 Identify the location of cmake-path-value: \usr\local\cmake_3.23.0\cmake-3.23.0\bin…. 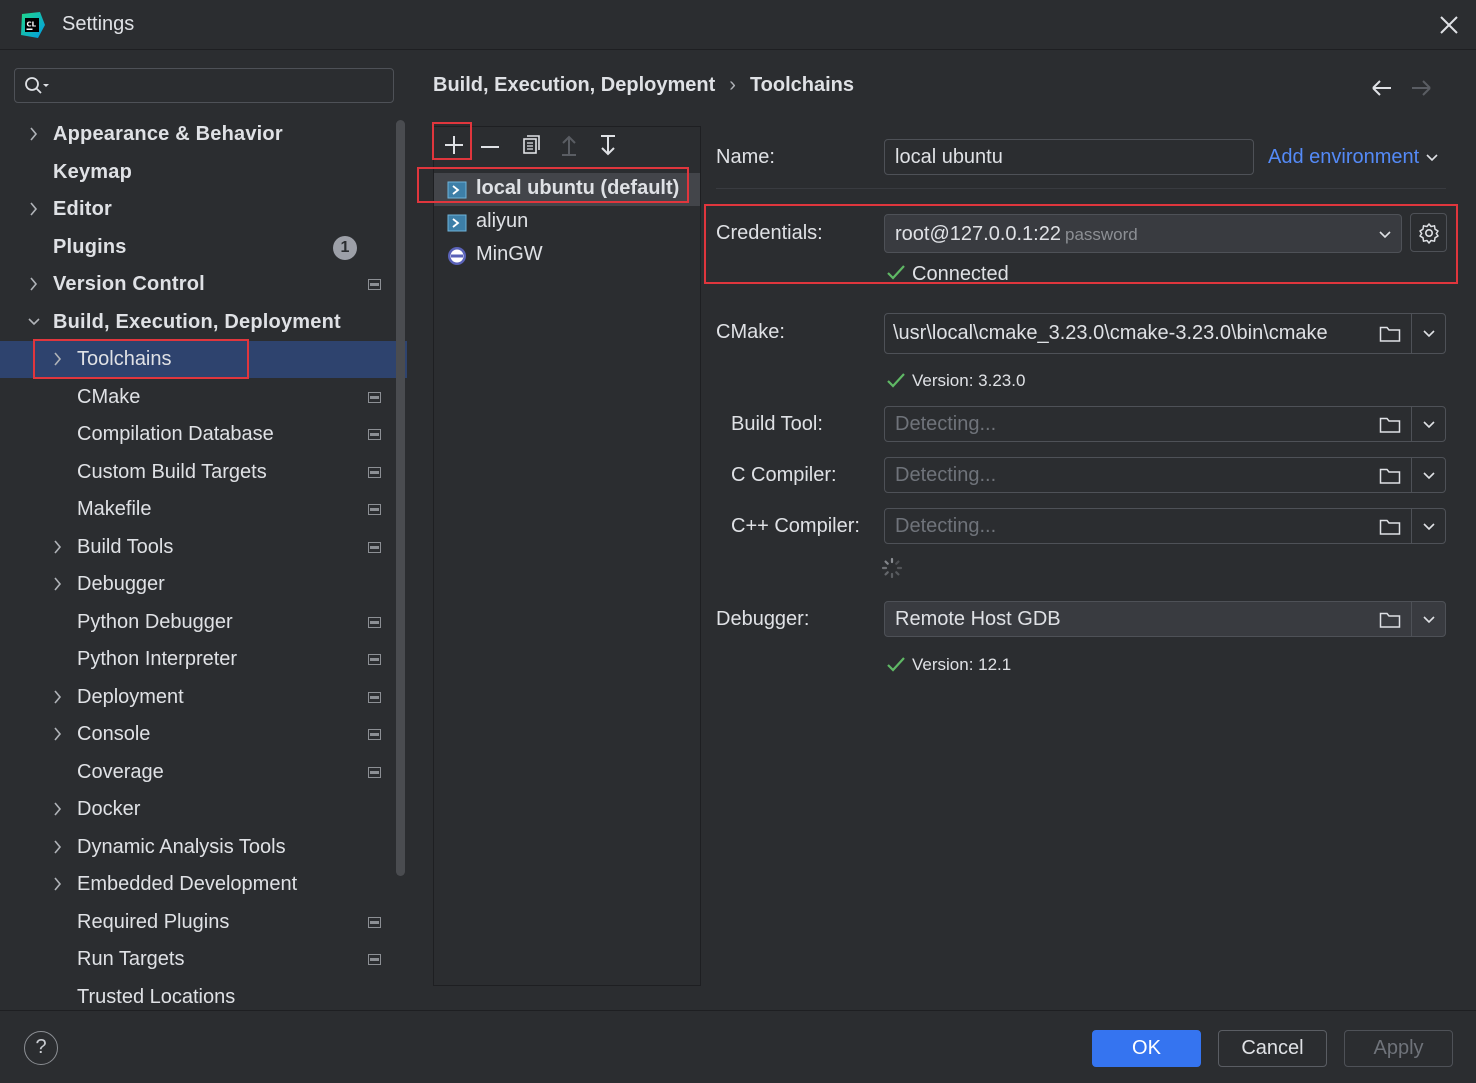
(1110, 333).